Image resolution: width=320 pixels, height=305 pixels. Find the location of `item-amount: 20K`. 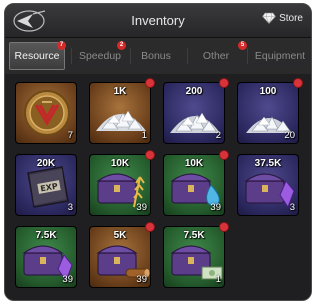

item-amount: 20K is located at coordinates (46, 163).